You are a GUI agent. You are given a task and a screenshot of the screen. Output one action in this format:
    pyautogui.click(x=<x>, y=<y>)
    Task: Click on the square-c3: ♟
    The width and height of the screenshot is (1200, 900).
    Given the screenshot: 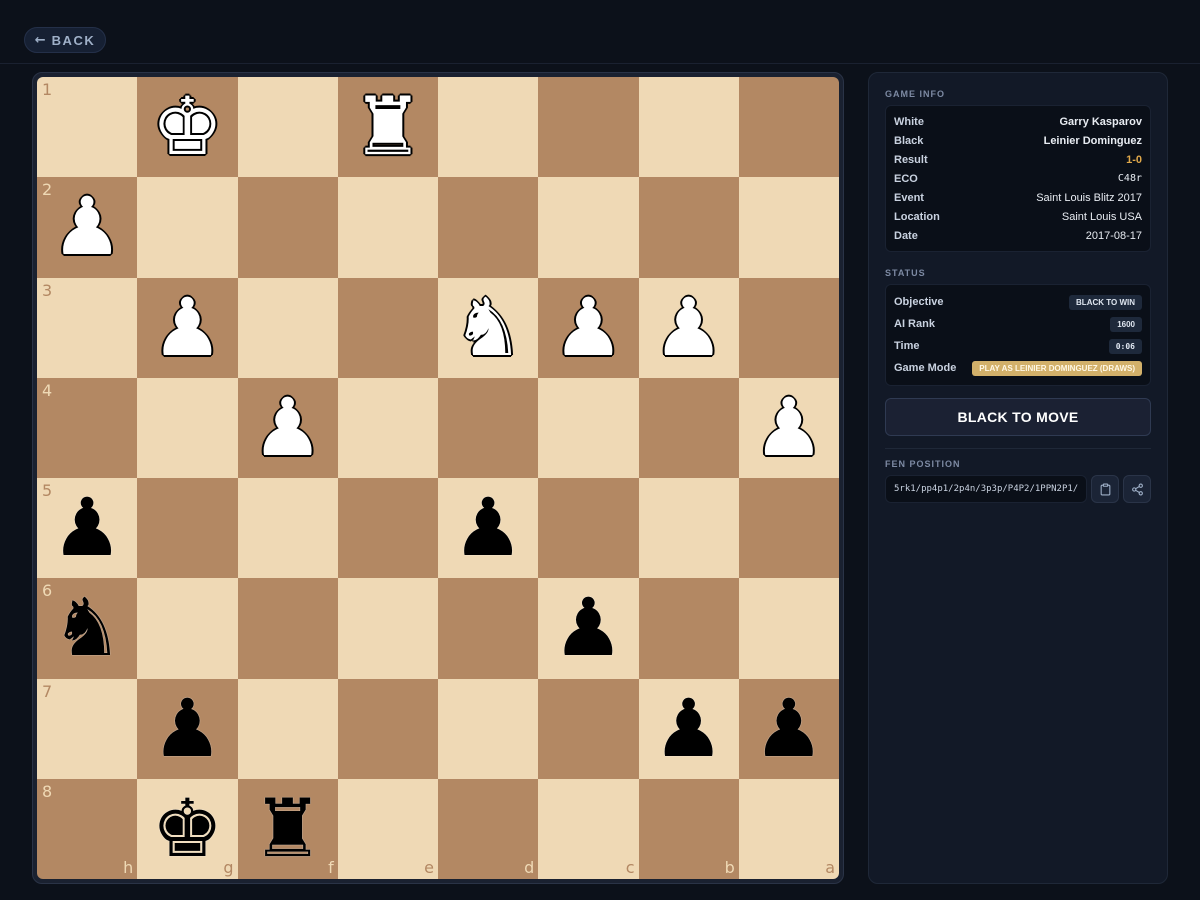 What is the action you would take?
    pyautogui.click(x=588, y=327)
    